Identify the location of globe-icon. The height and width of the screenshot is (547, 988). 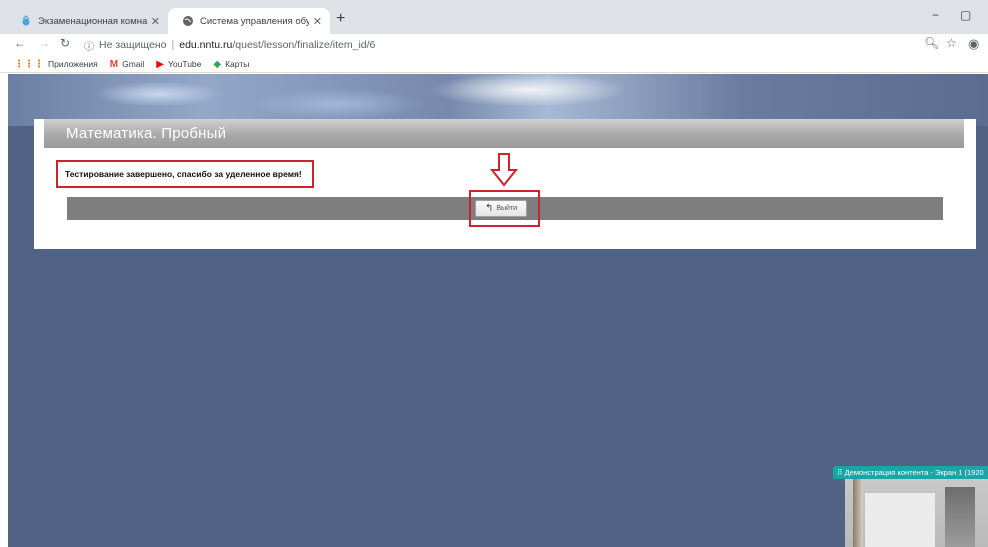
(188, 21).